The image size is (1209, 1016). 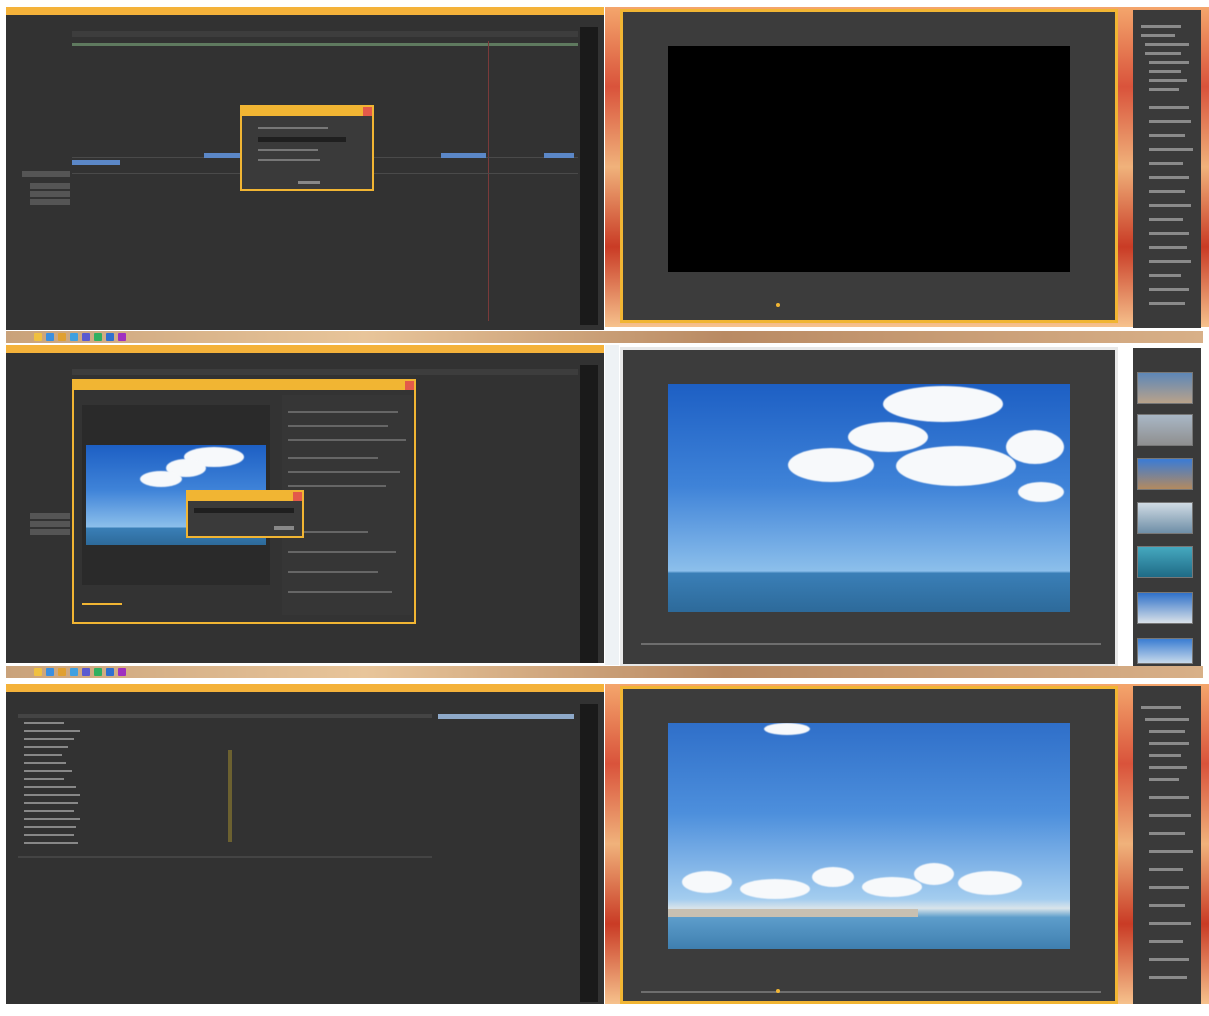 I want to click on save-prompt-button, so click(x=284, y=528).